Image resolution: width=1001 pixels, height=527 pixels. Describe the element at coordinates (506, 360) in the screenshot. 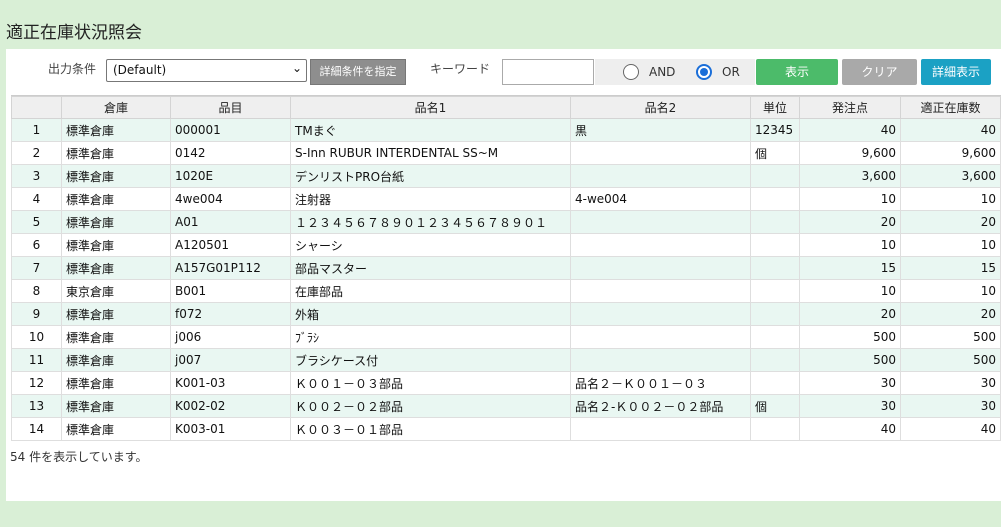

I see `table-row: 11 標準倉庫 j007 ブラシケース付 500 500` at that location.